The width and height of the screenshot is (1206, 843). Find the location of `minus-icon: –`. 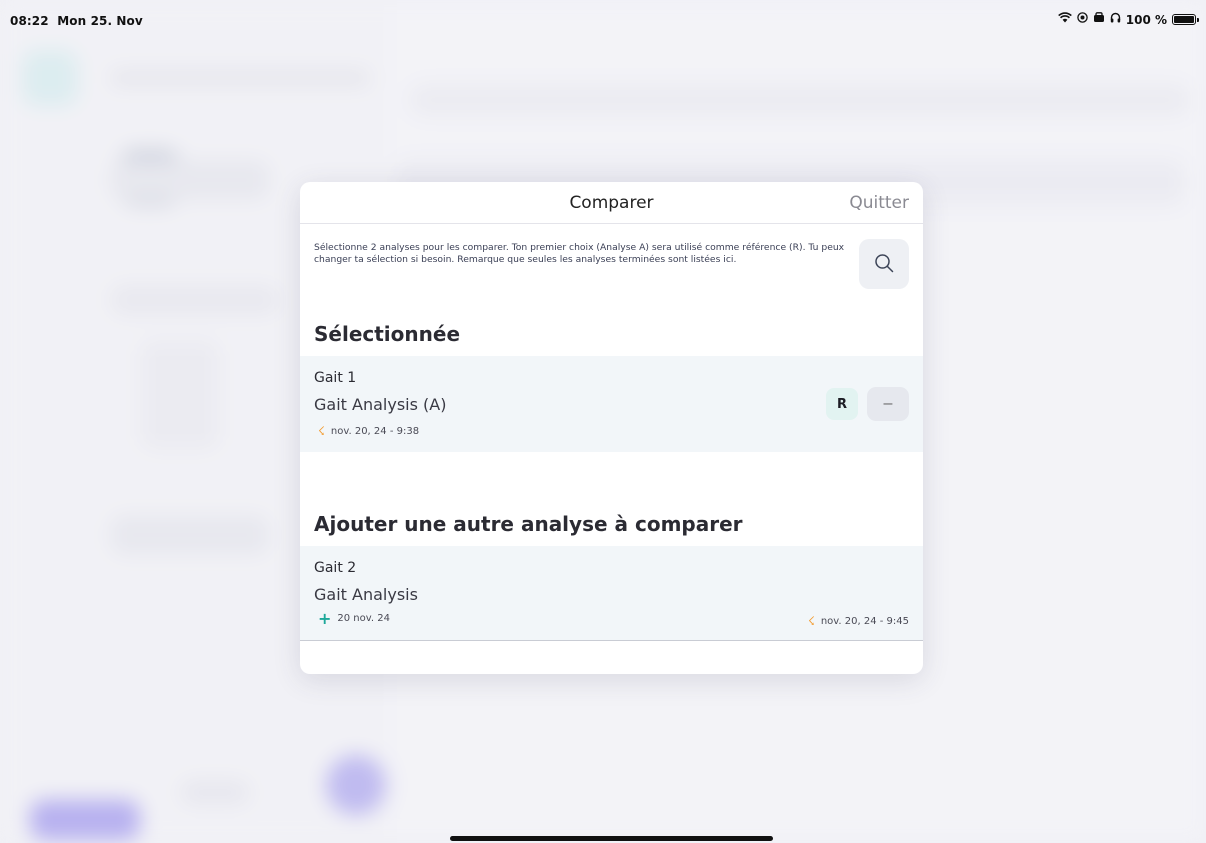

minus-icon: – is located at coordinates (888, 403).